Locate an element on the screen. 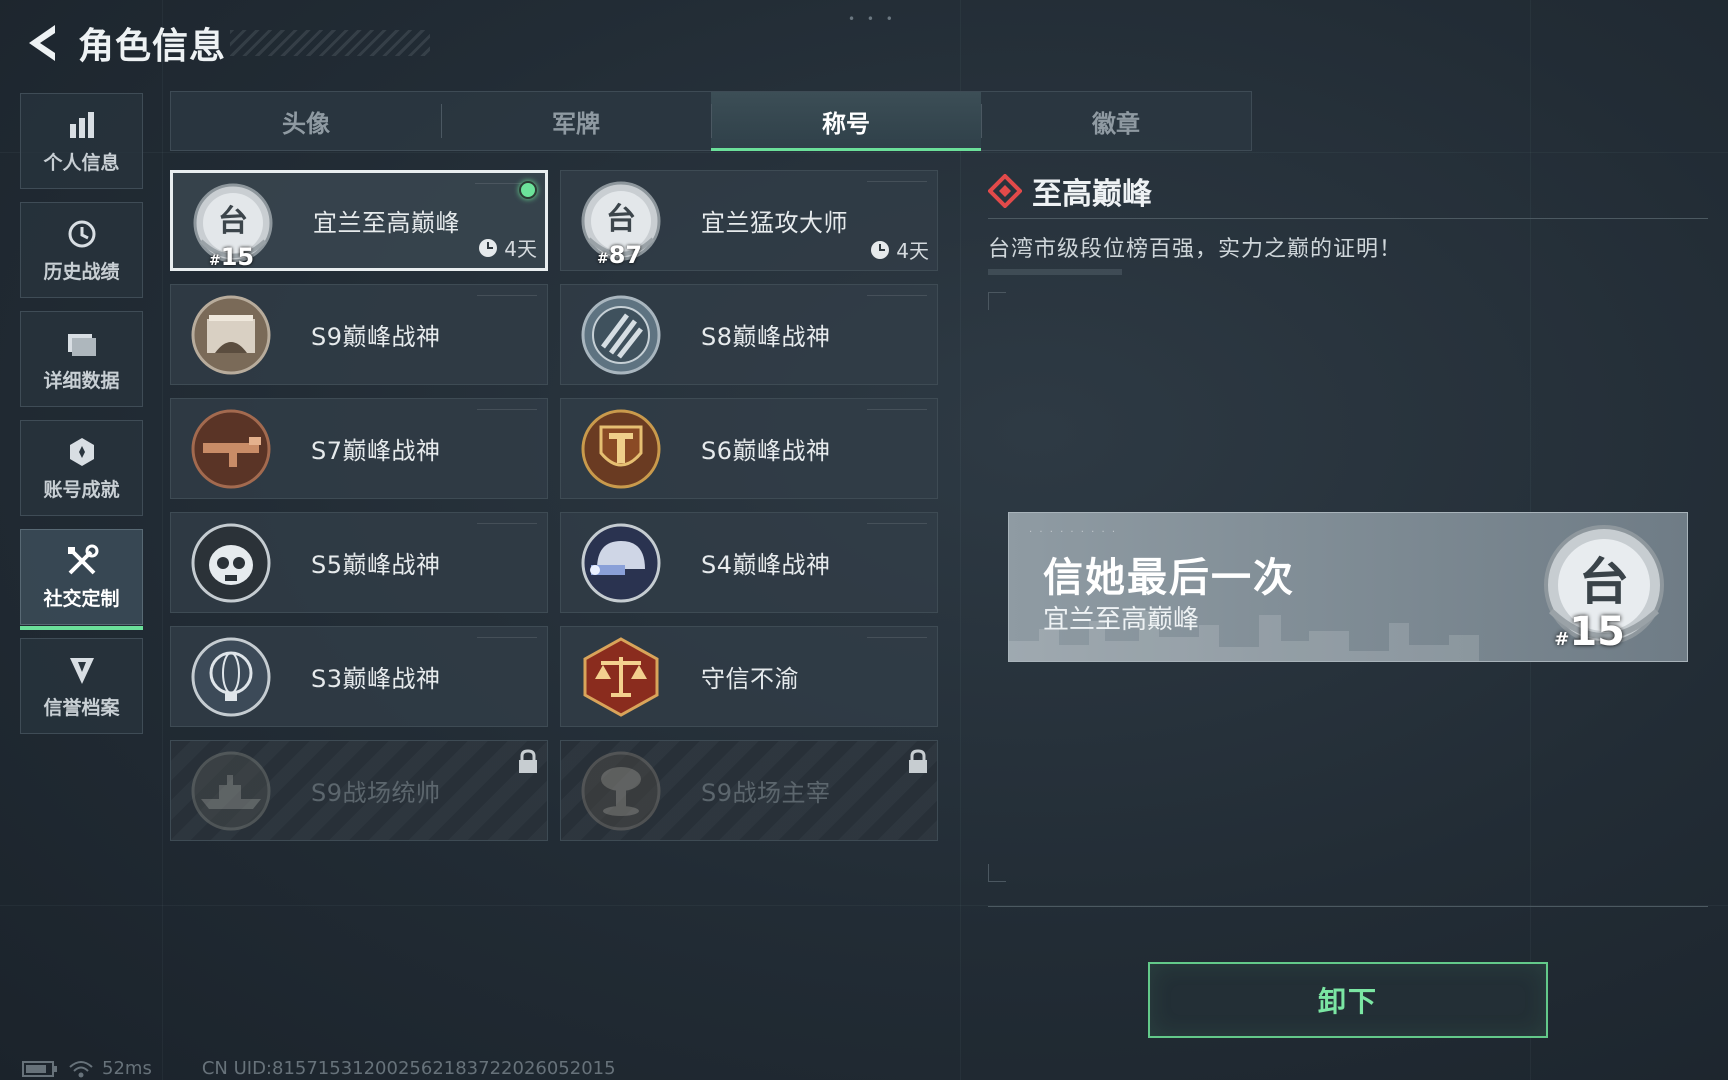 The width and height of the screenshot is (1728, 1080). page-header: 角色信息 is located at coordinates (123, 43).